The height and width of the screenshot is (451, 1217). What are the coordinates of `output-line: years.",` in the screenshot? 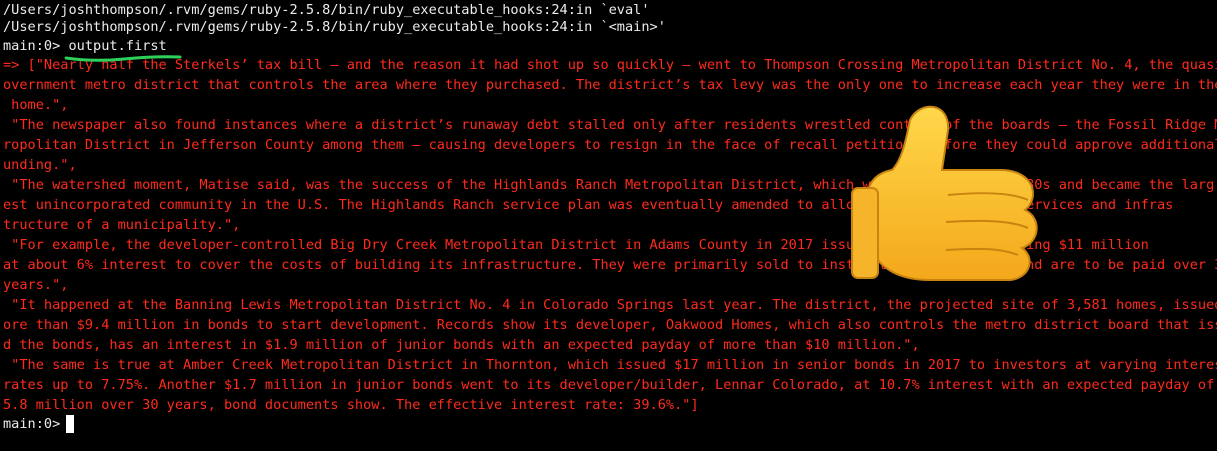 It's located at (36, 285).